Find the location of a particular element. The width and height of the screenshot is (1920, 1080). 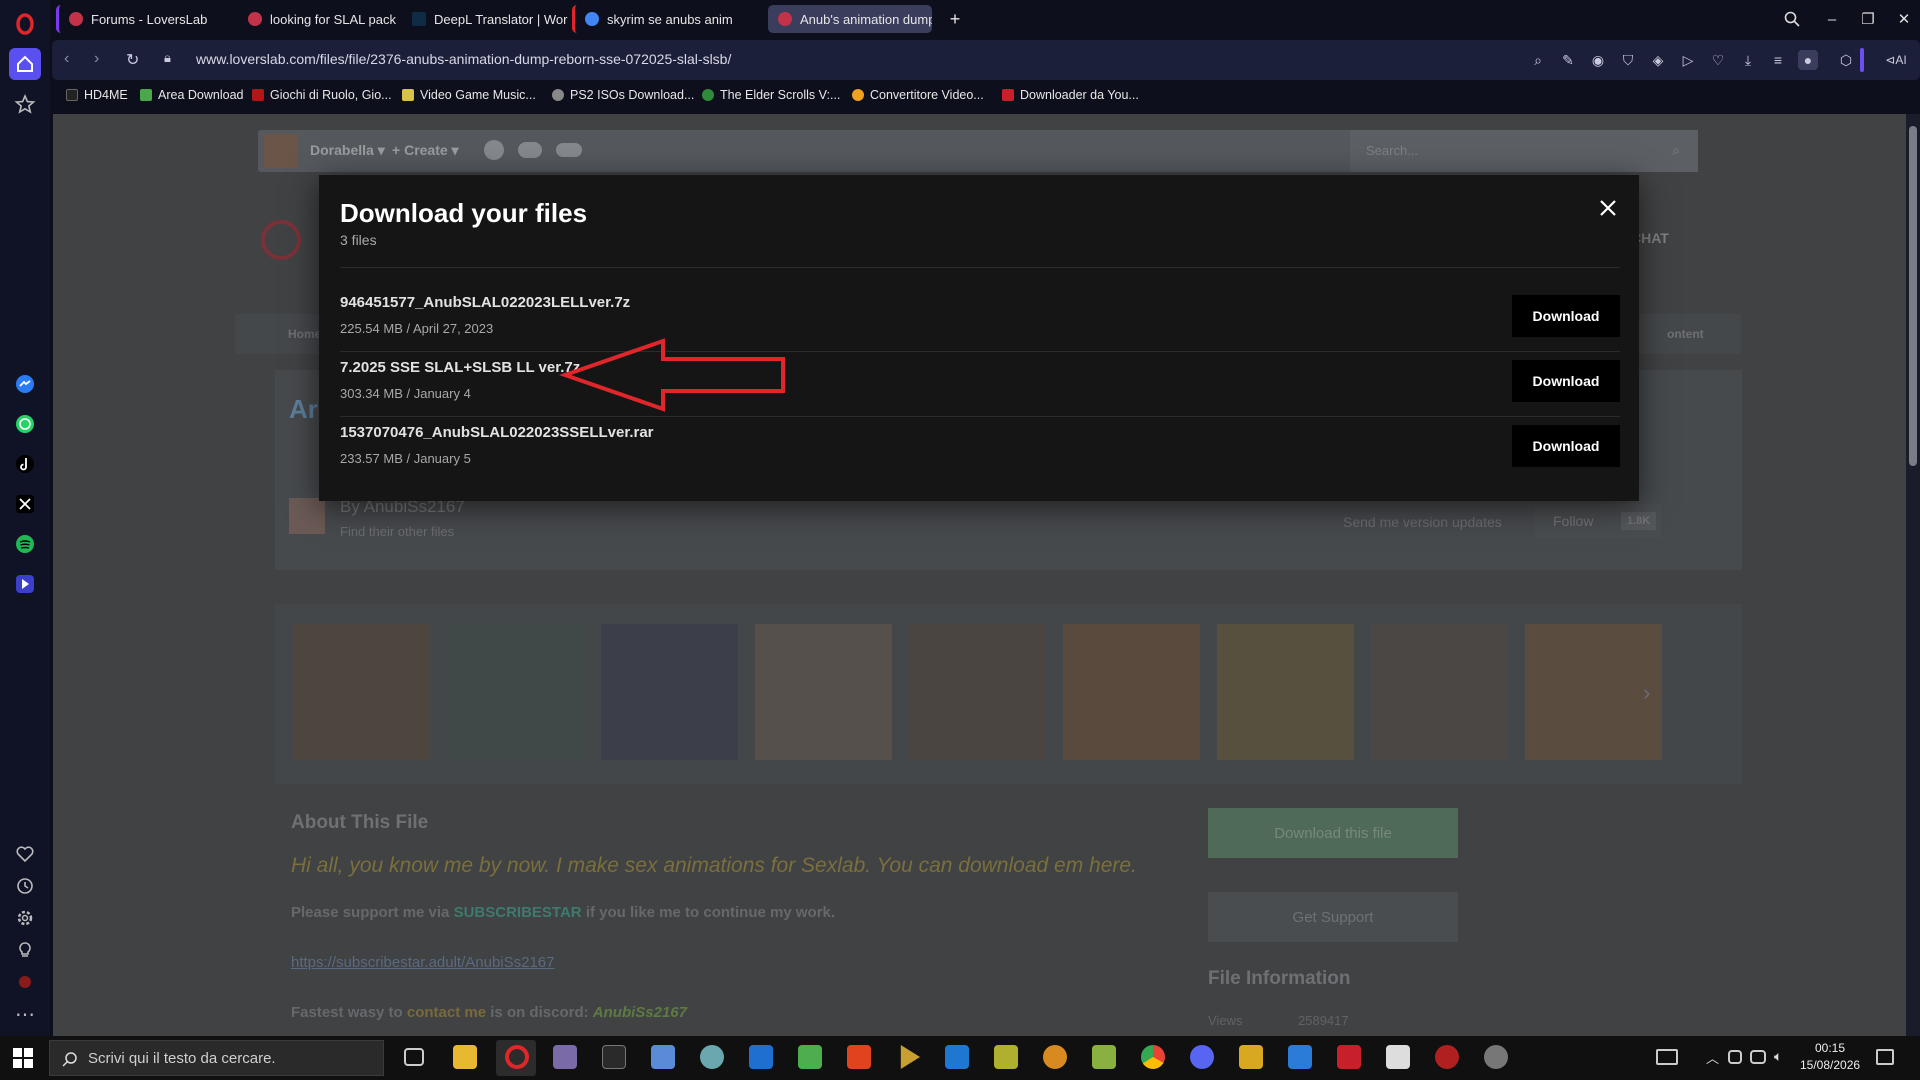

search-icon: ⌕ is located at coordinates (1676, 150).